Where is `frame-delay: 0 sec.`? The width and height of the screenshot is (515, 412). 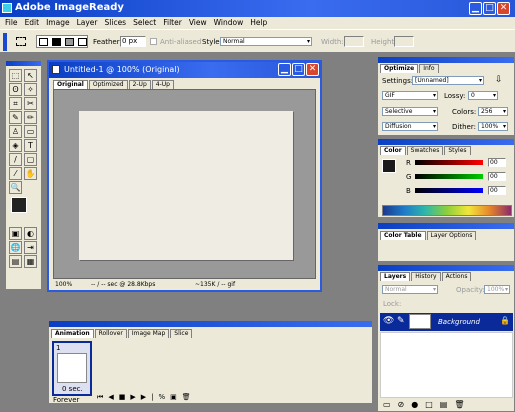 frame-delay: 0 sec. is located at coordinates (72, 389).